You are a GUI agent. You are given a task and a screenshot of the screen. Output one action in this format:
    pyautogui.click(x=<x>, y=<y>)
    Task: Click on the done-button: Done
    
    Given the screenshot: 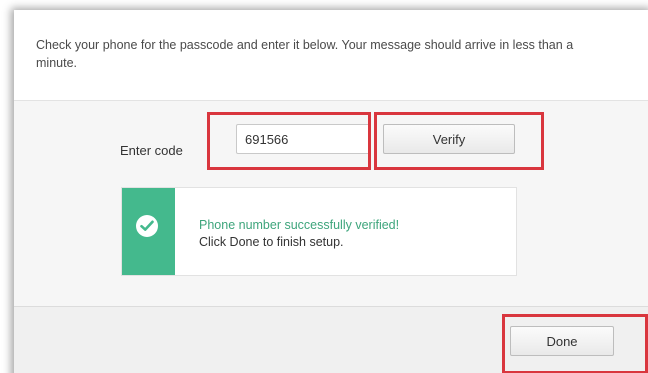 What is the action you would take?
    pyautogui.click(x=562, y=341)
    